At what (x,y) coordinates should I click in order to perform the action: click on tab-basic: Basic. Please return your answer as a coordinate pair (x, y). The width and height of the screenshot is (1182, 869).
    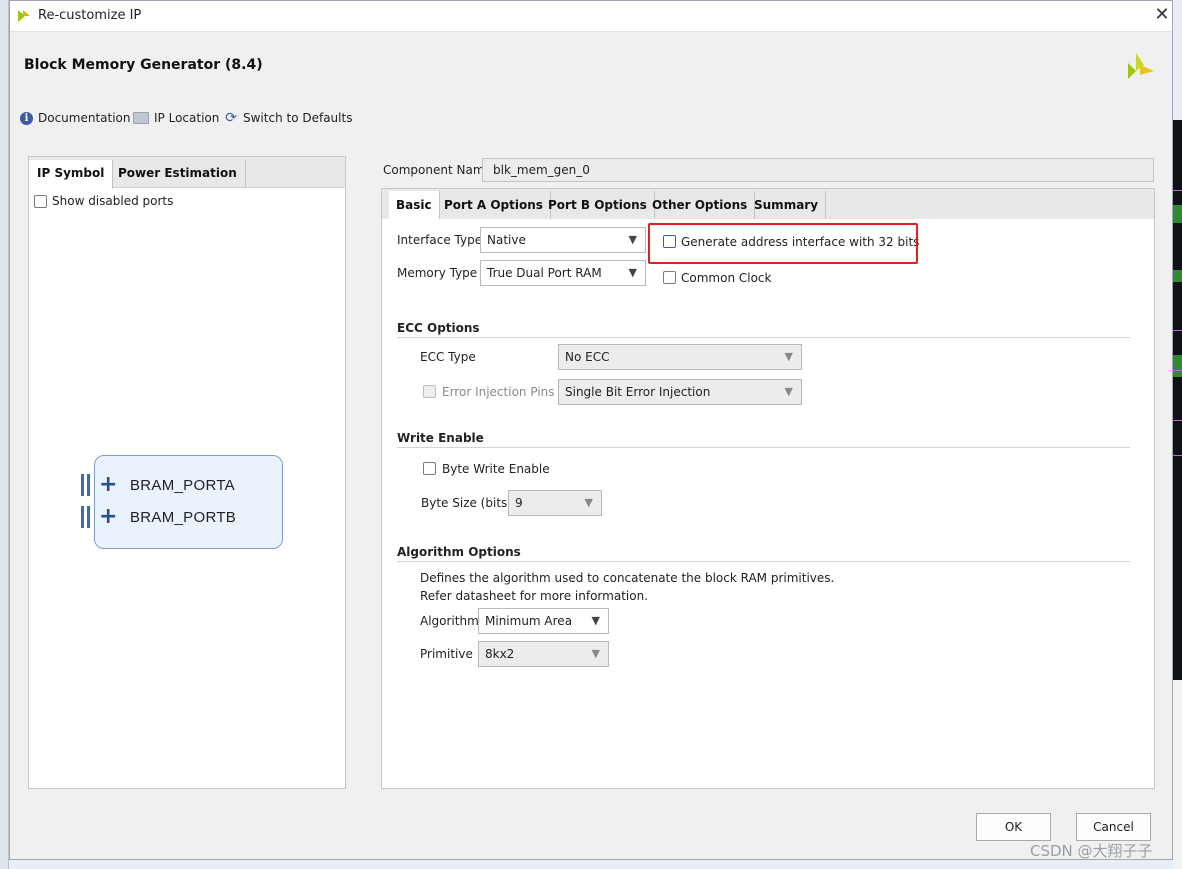
    Looking at the image, I should click on (414, 205).